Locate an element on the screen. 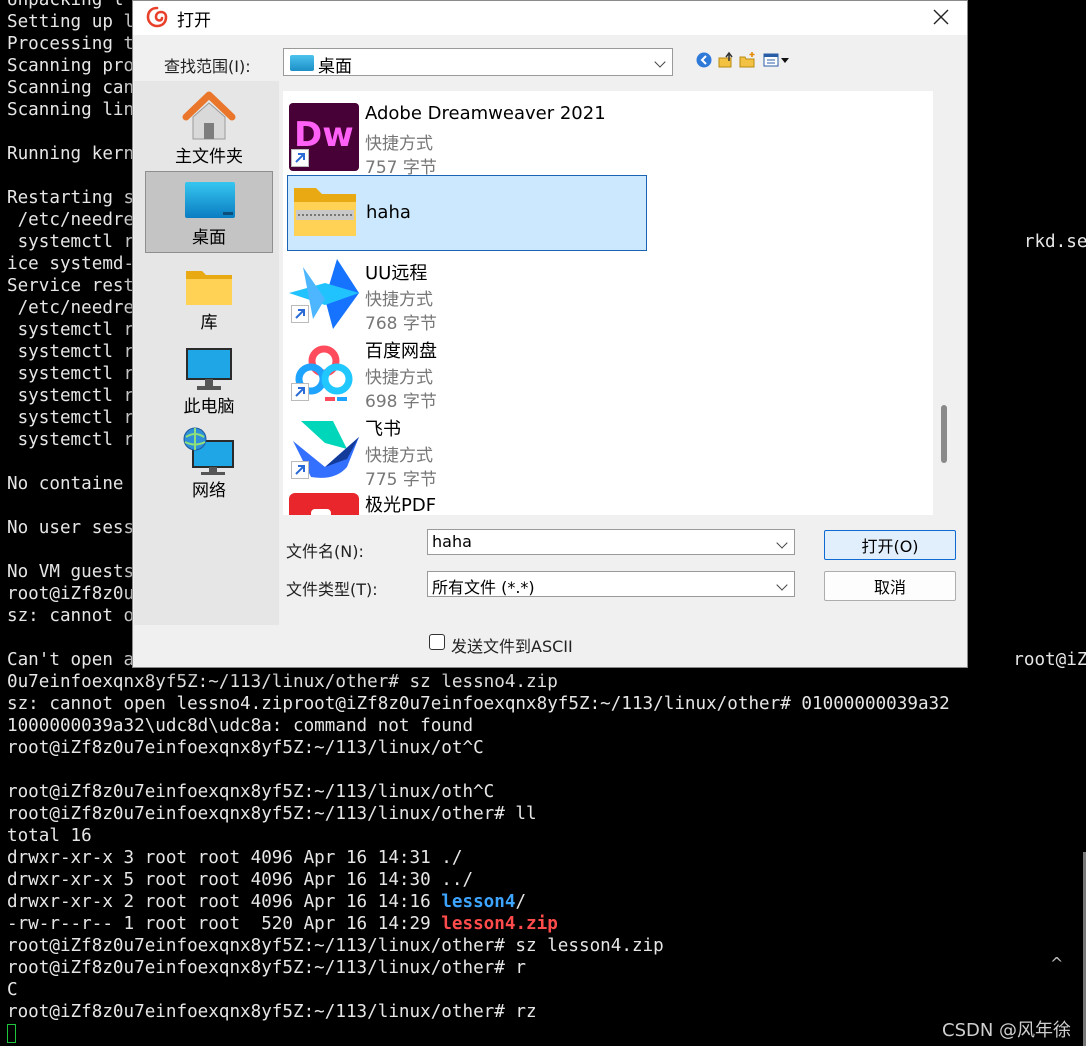 This screenshot has width=1086, height=1046. listing-name: ../ is located at coordinates (457, 880).